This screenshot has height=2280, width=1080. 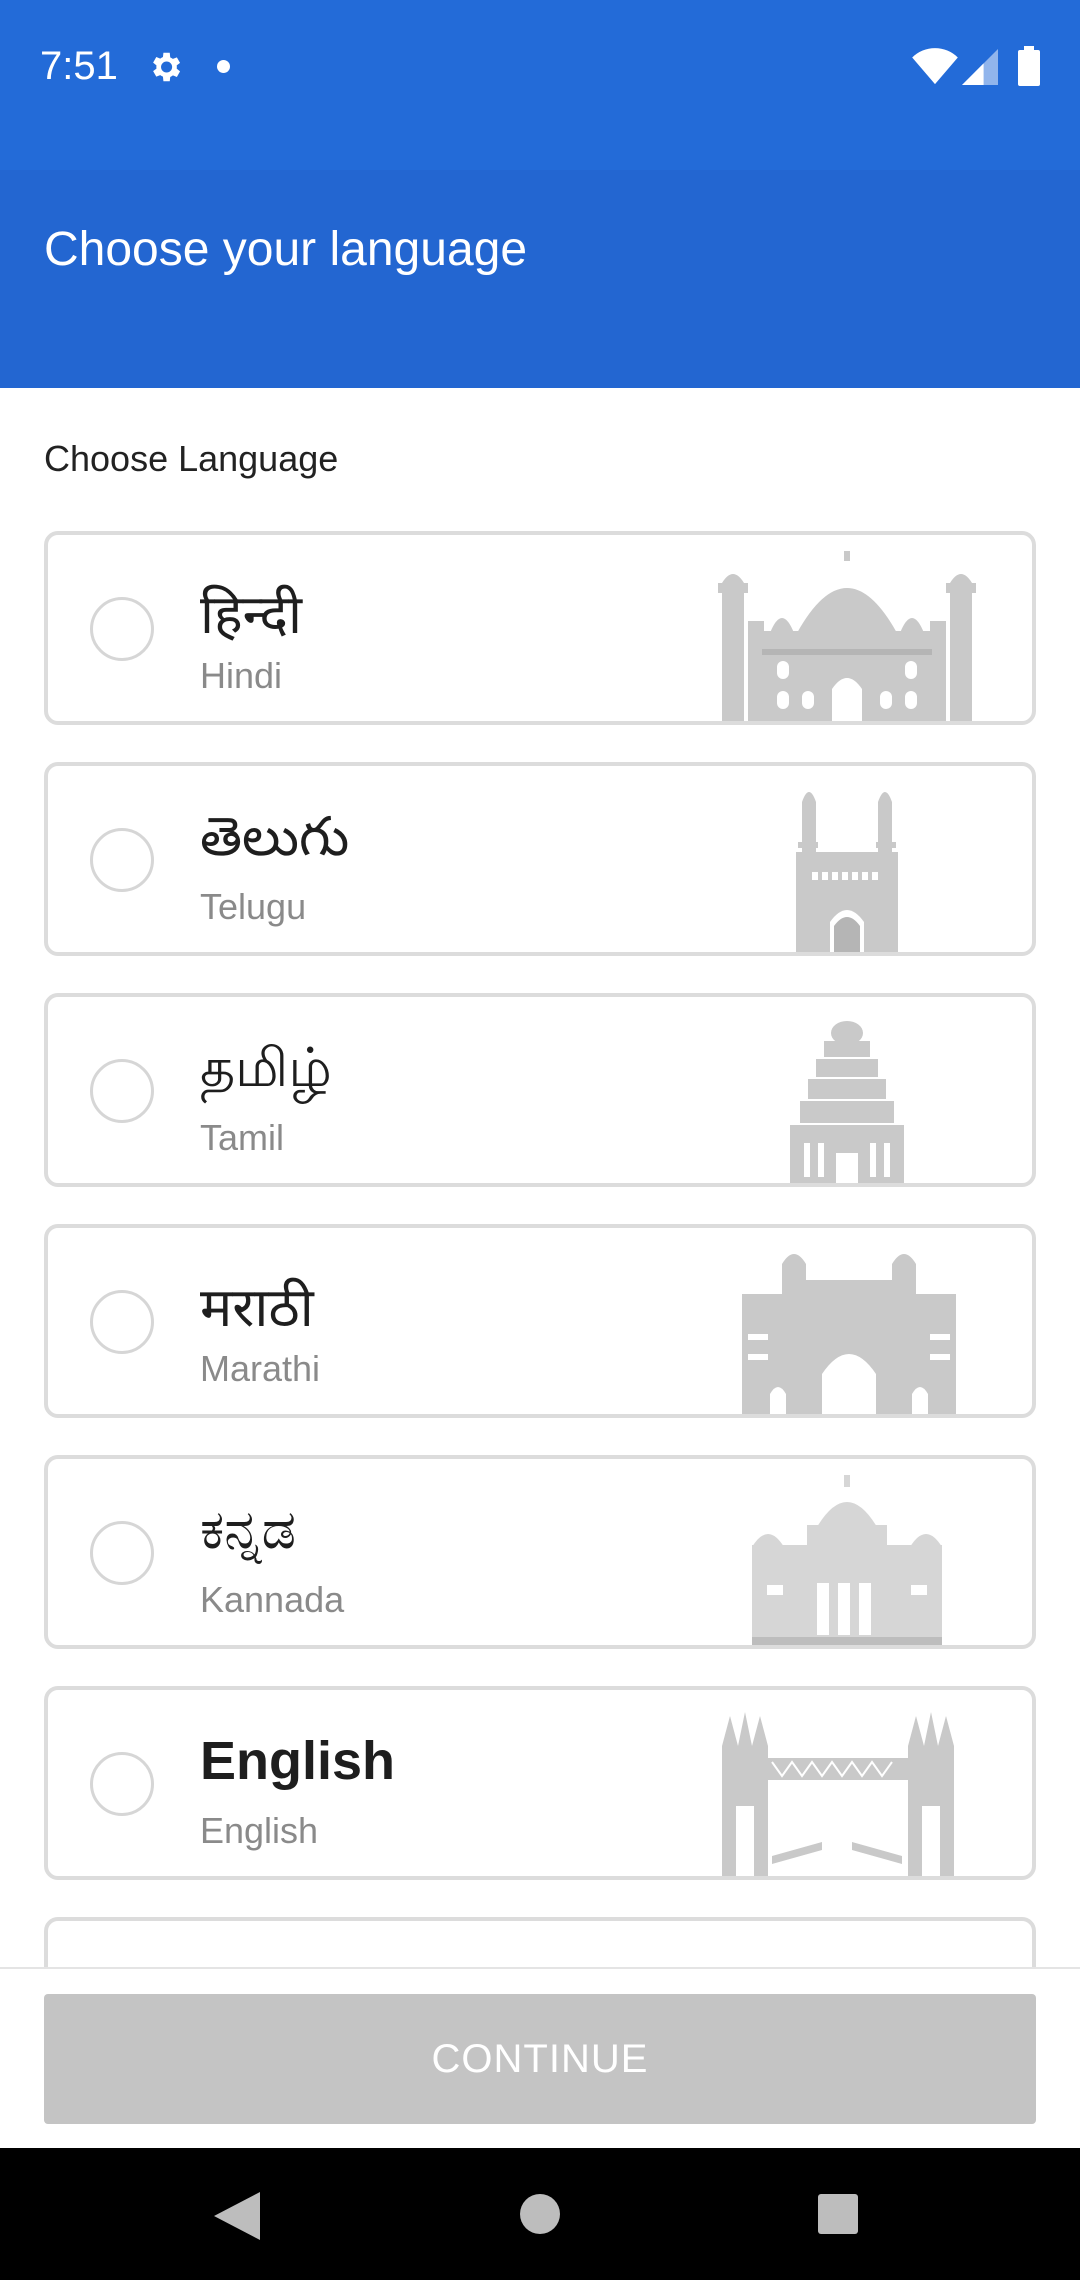 What do you see at coordinates (1029, 66) in the screenshot?
I see `battery-icon` at bounding box center [1029, 66].